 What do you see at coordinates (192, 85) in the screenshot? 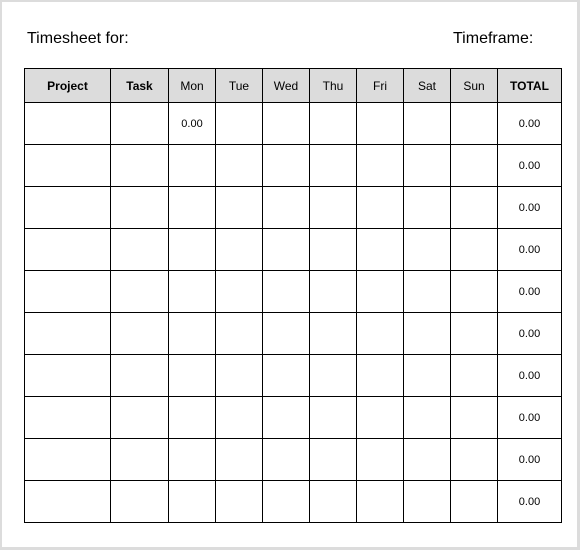
I see `column-header-mon: Mon` at bounding box center [192, 85].